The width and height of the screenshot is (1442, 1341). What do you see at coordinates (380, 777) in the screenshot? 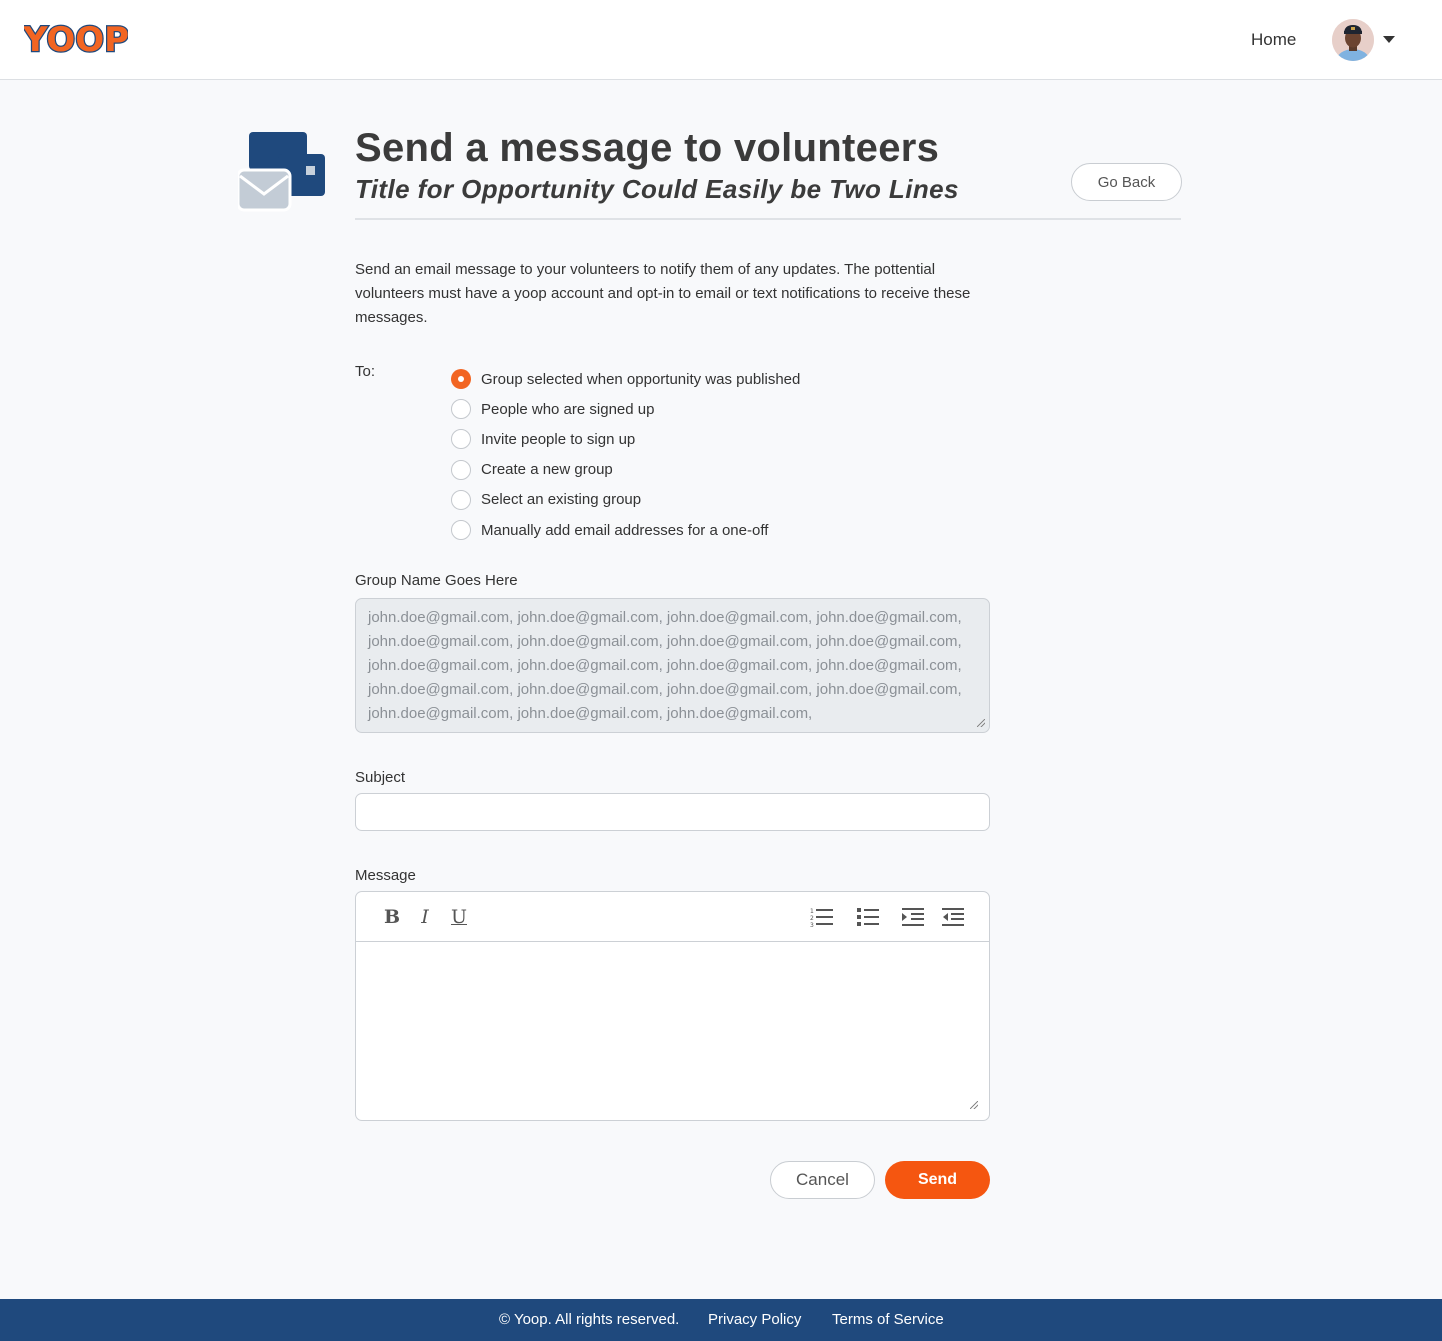
I see `subject-label: Subject` at bounding box center [380, 777].